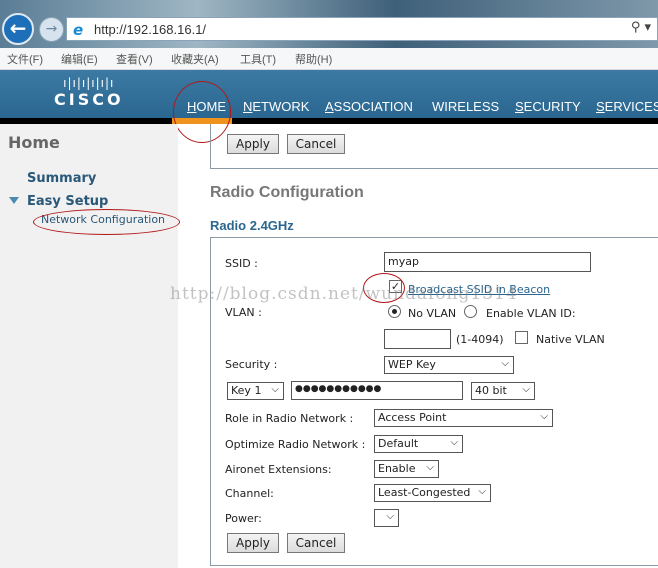 The width and height of the screenshot is (658, 568). What do you see at coordinates (548, 106) in the screenshot?
I see `nav-security: SECURITY` at bounding box center [548, 106].